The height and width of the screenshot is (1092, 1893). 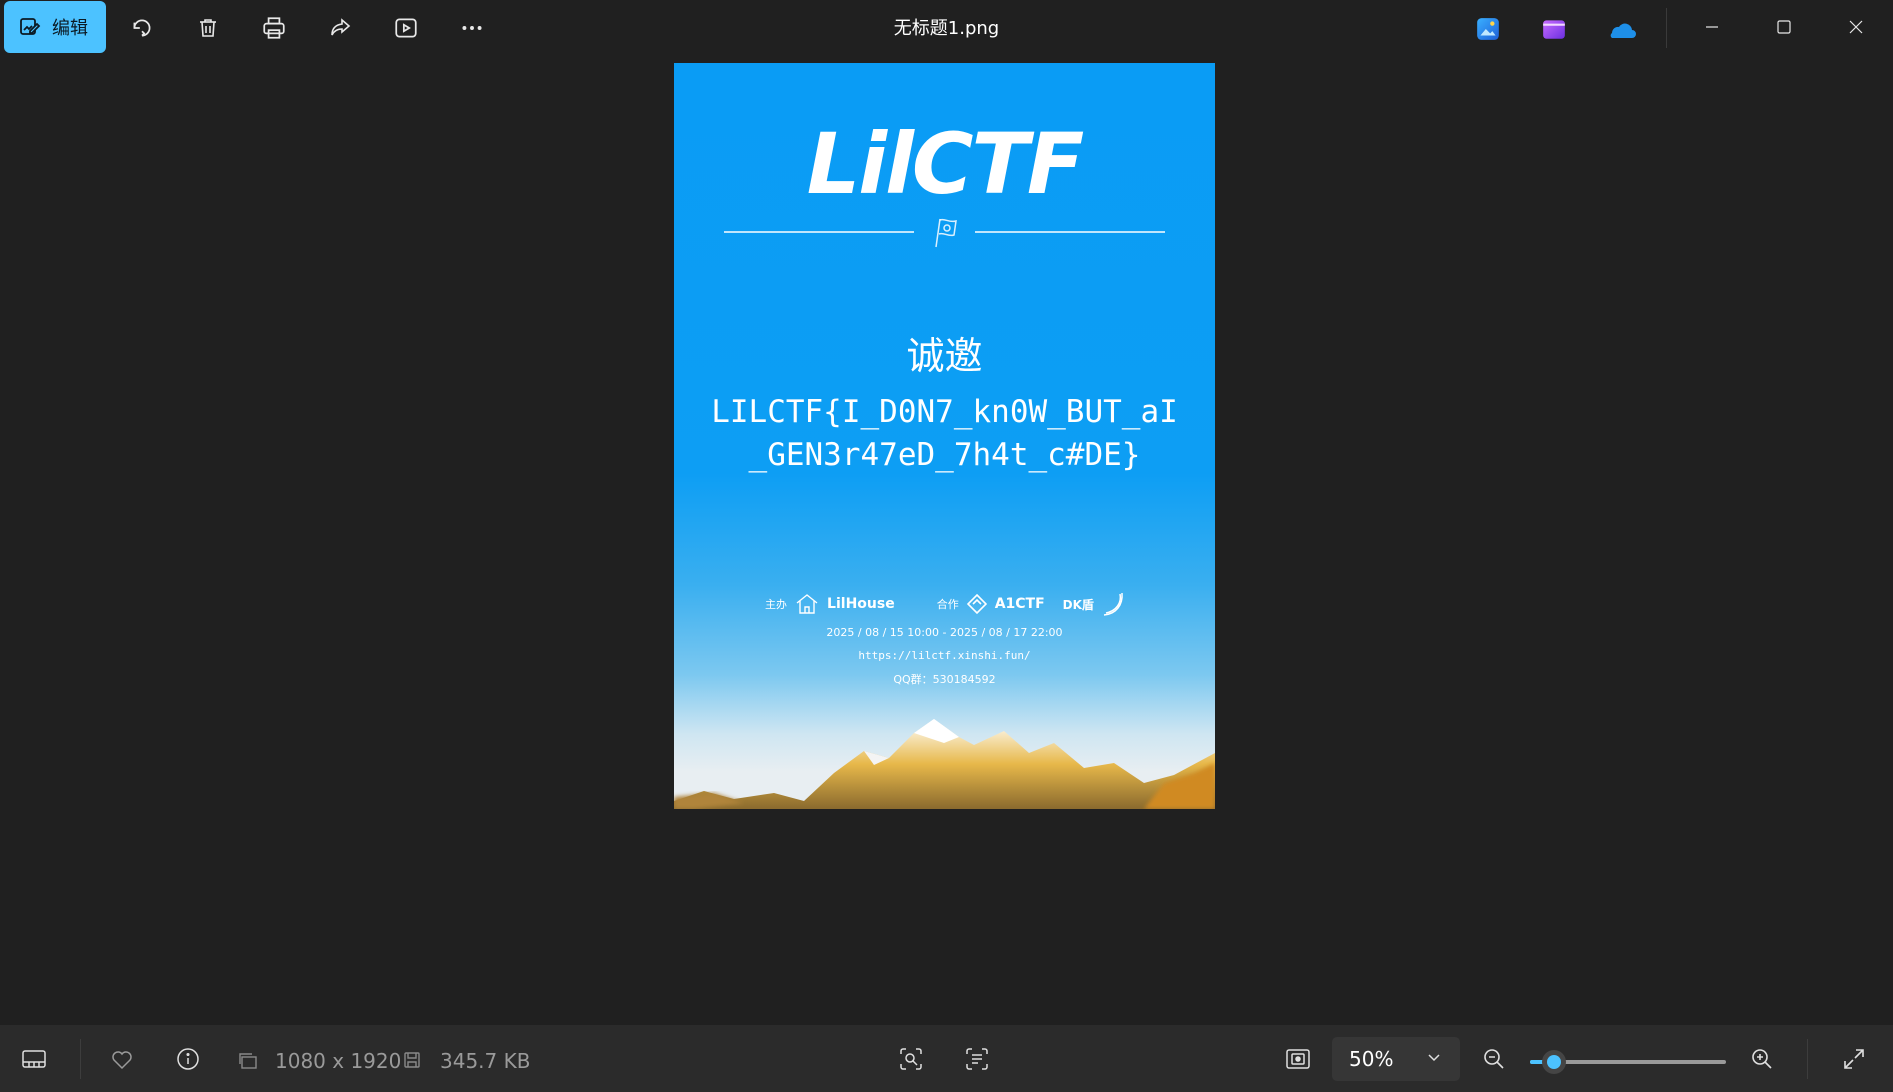 I want to click on bottom-separator-right, so click(x=1807, y=1059).